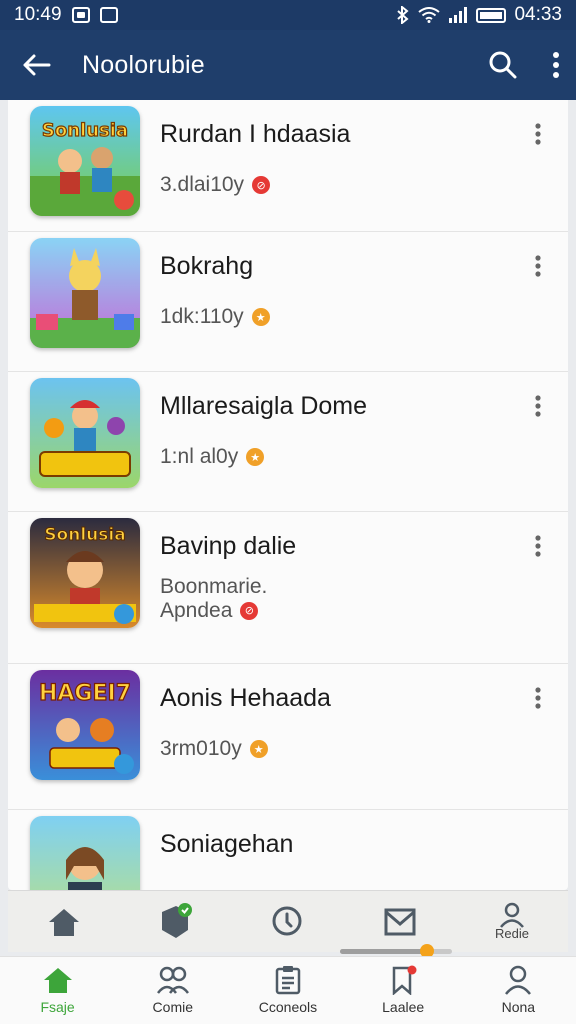 The image size is (576, 1024). Describe the element at coordinates (245, 698) in the screenshot. I see `item-title: Aonis Hehaada` at that location.